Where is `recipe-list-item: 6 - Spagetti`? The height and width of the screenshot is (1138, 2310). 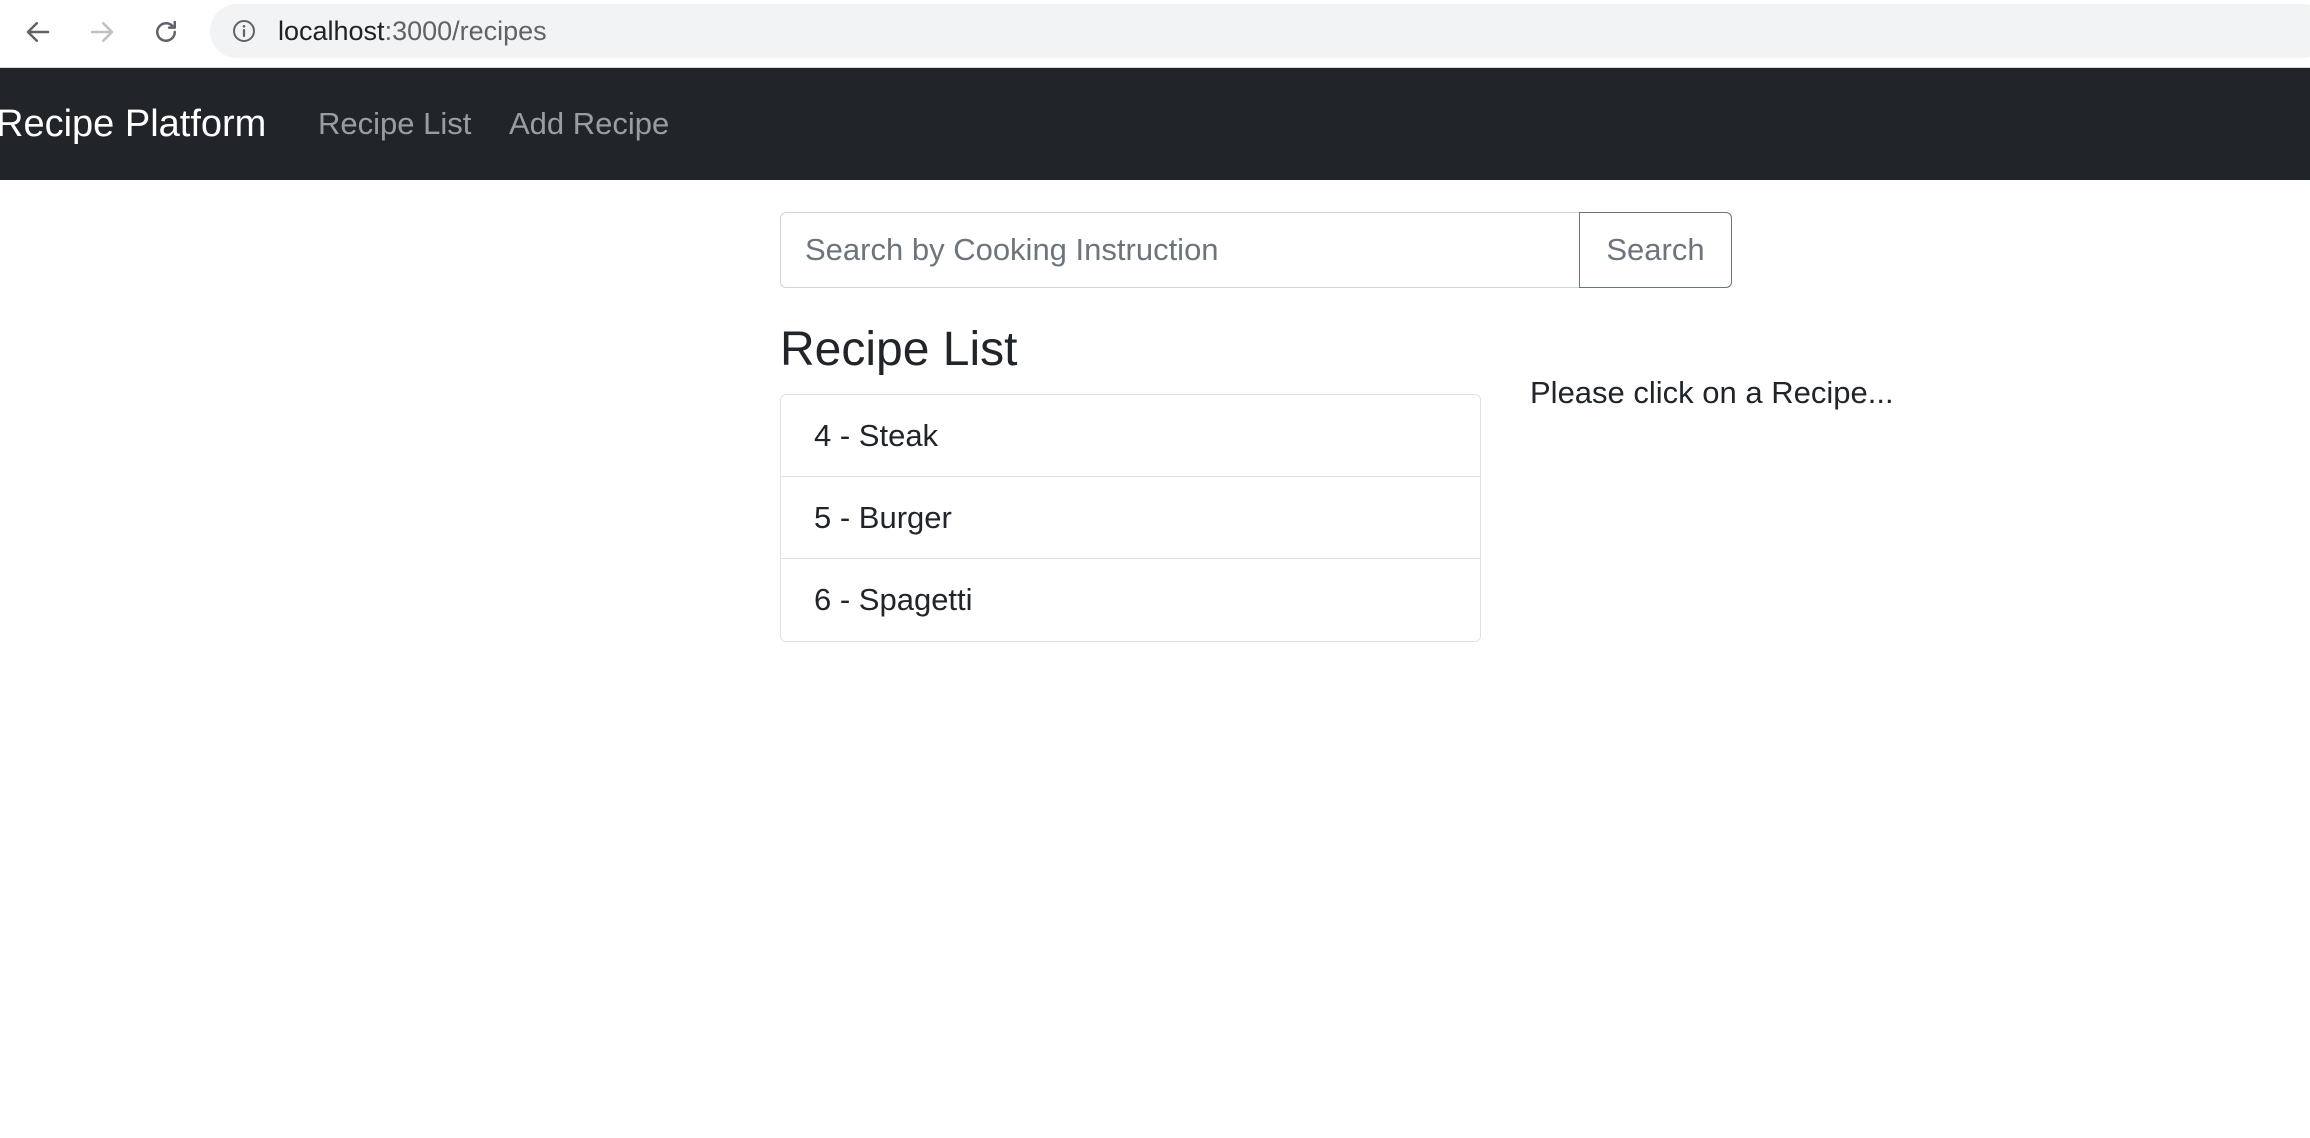 recipe-list-item: 6 - Spagetti is located at coordinates (1130, 600).